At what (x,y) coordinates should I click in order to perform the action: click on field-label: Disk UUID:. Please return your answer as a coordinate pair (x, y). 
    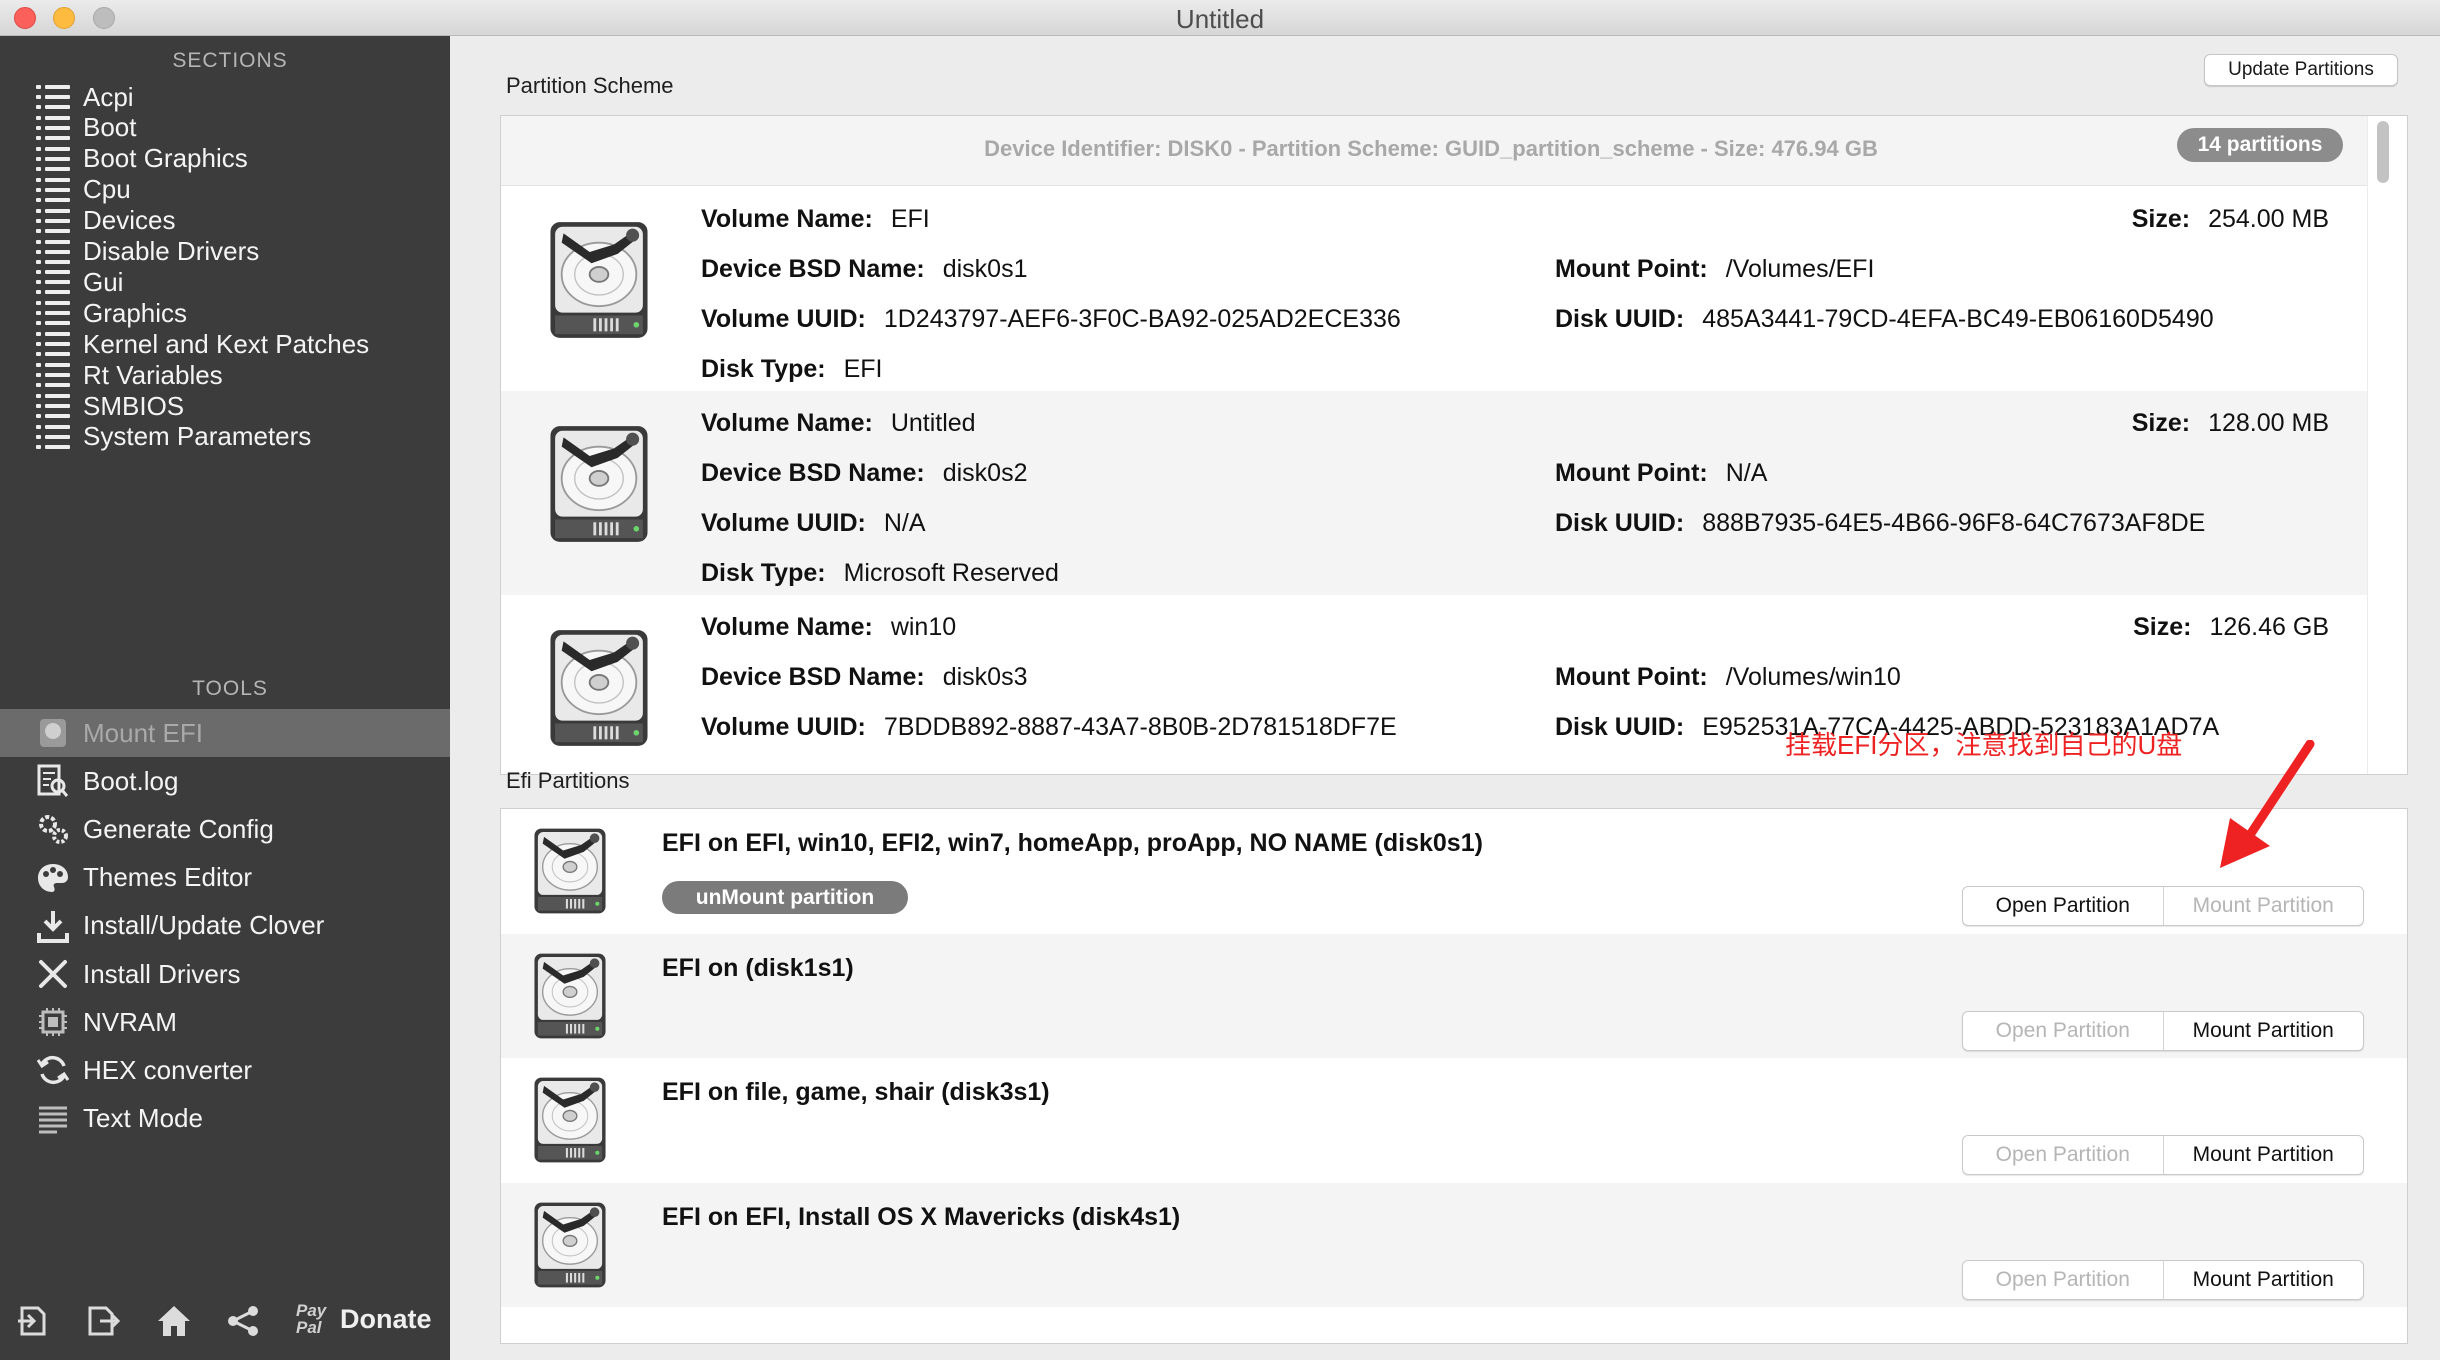
    Looking at the image, I should click on (1620, 727).